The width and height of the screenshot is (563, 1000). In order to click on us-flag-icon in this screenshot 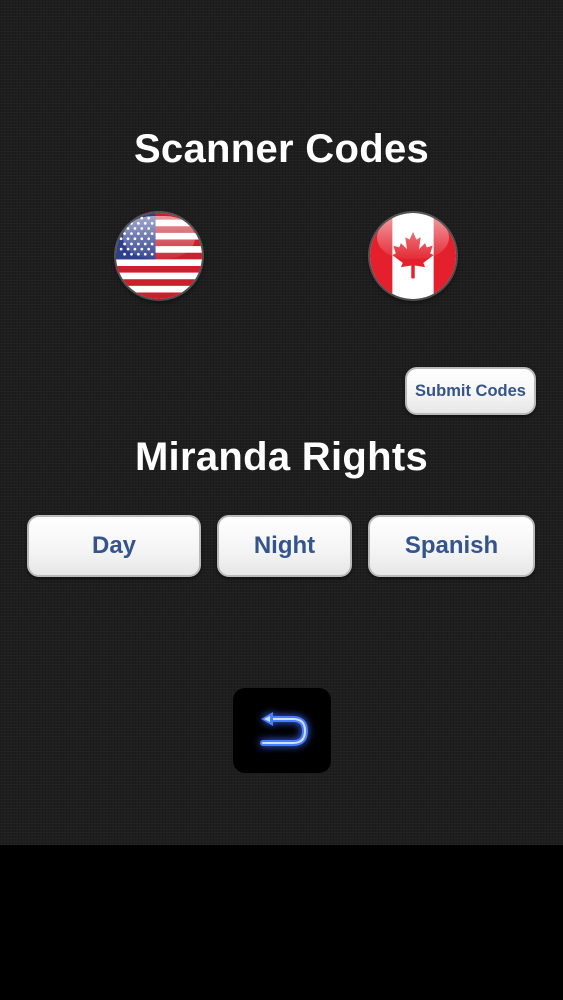, I will do `click(159, 256)`.